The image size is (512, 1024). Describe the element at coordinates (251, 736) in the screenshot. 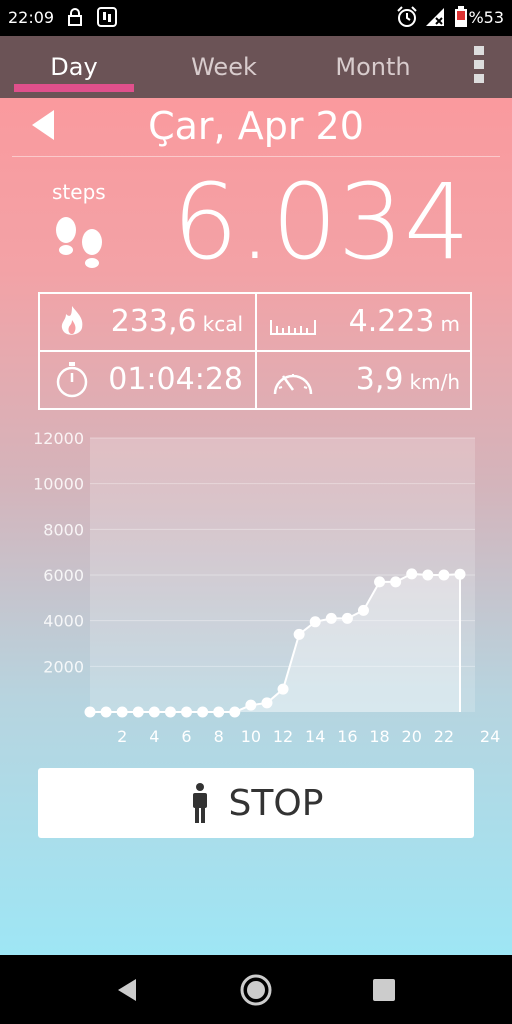

I see `x-tick-label: 10` at that location.